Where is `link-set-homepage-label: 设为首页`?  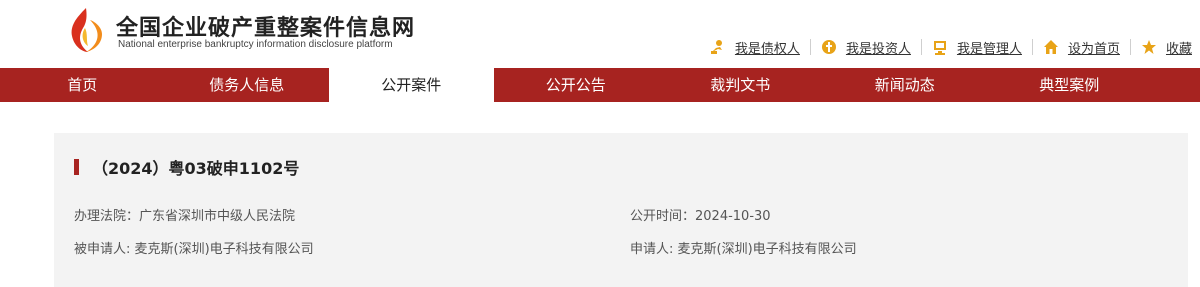
link-set-homepage-label: 设为首页 is located at coordinates (1093, 49).